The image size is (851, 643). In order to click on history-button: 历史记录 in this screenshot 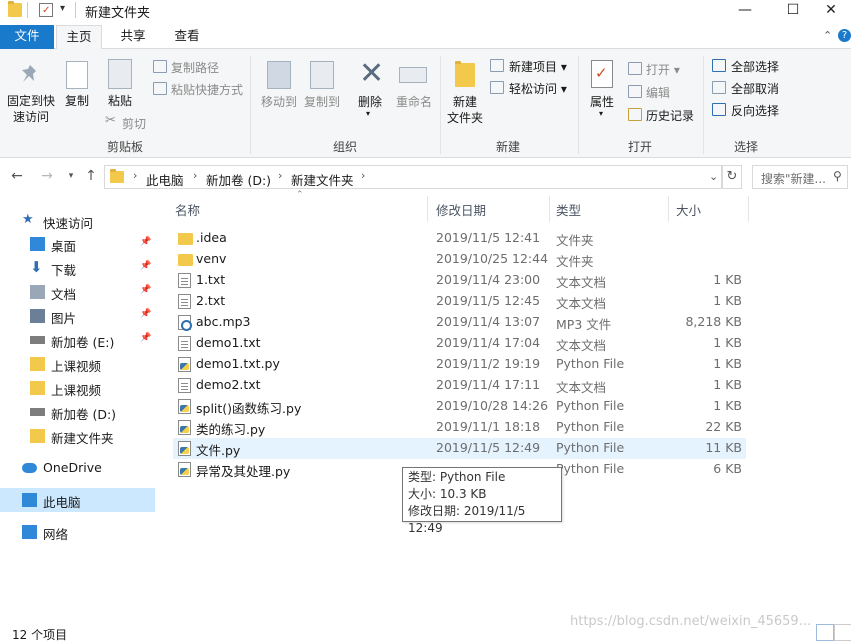, I will do `click(670, 115)`.